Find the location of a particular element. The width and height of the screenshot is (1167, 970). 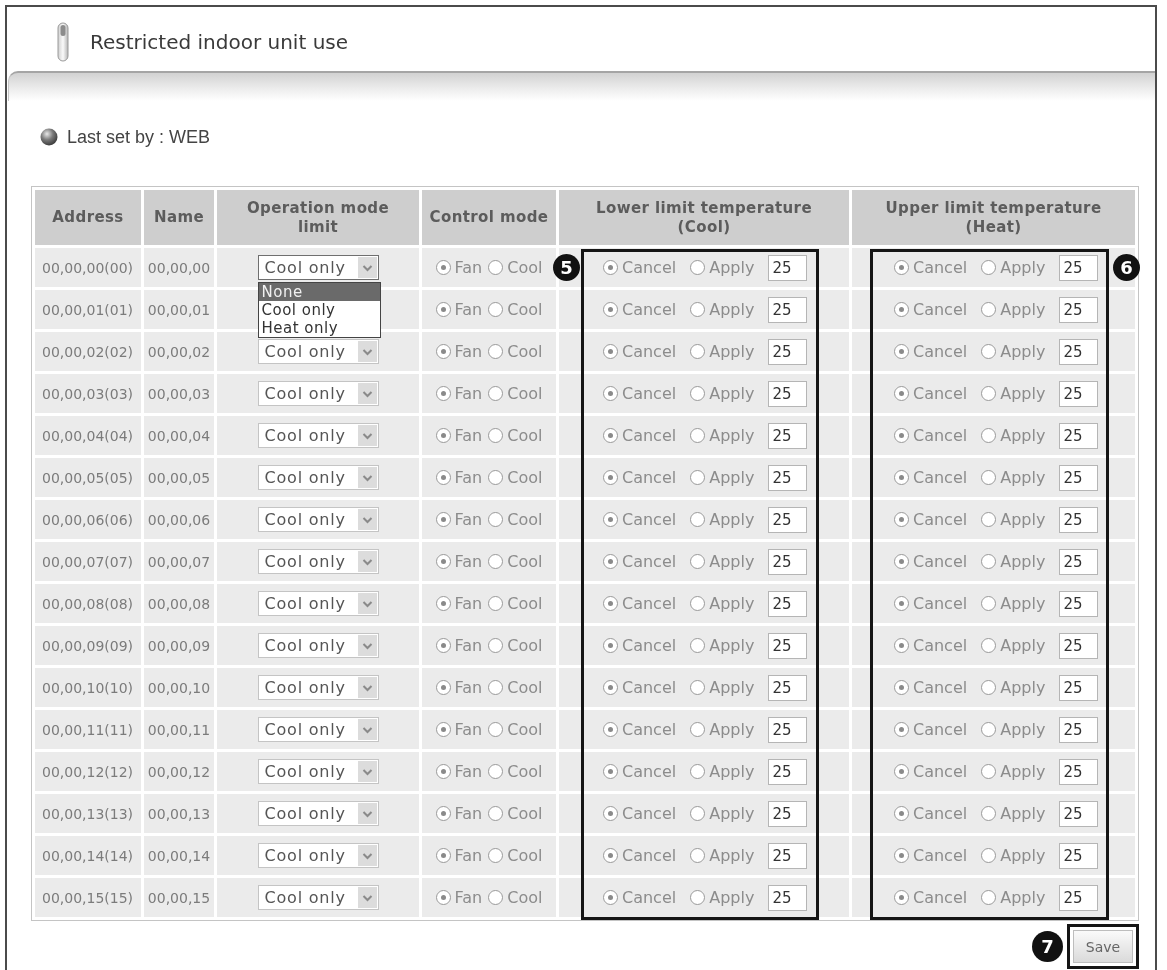

save-button: Save is located at coordinates (1103, 946).